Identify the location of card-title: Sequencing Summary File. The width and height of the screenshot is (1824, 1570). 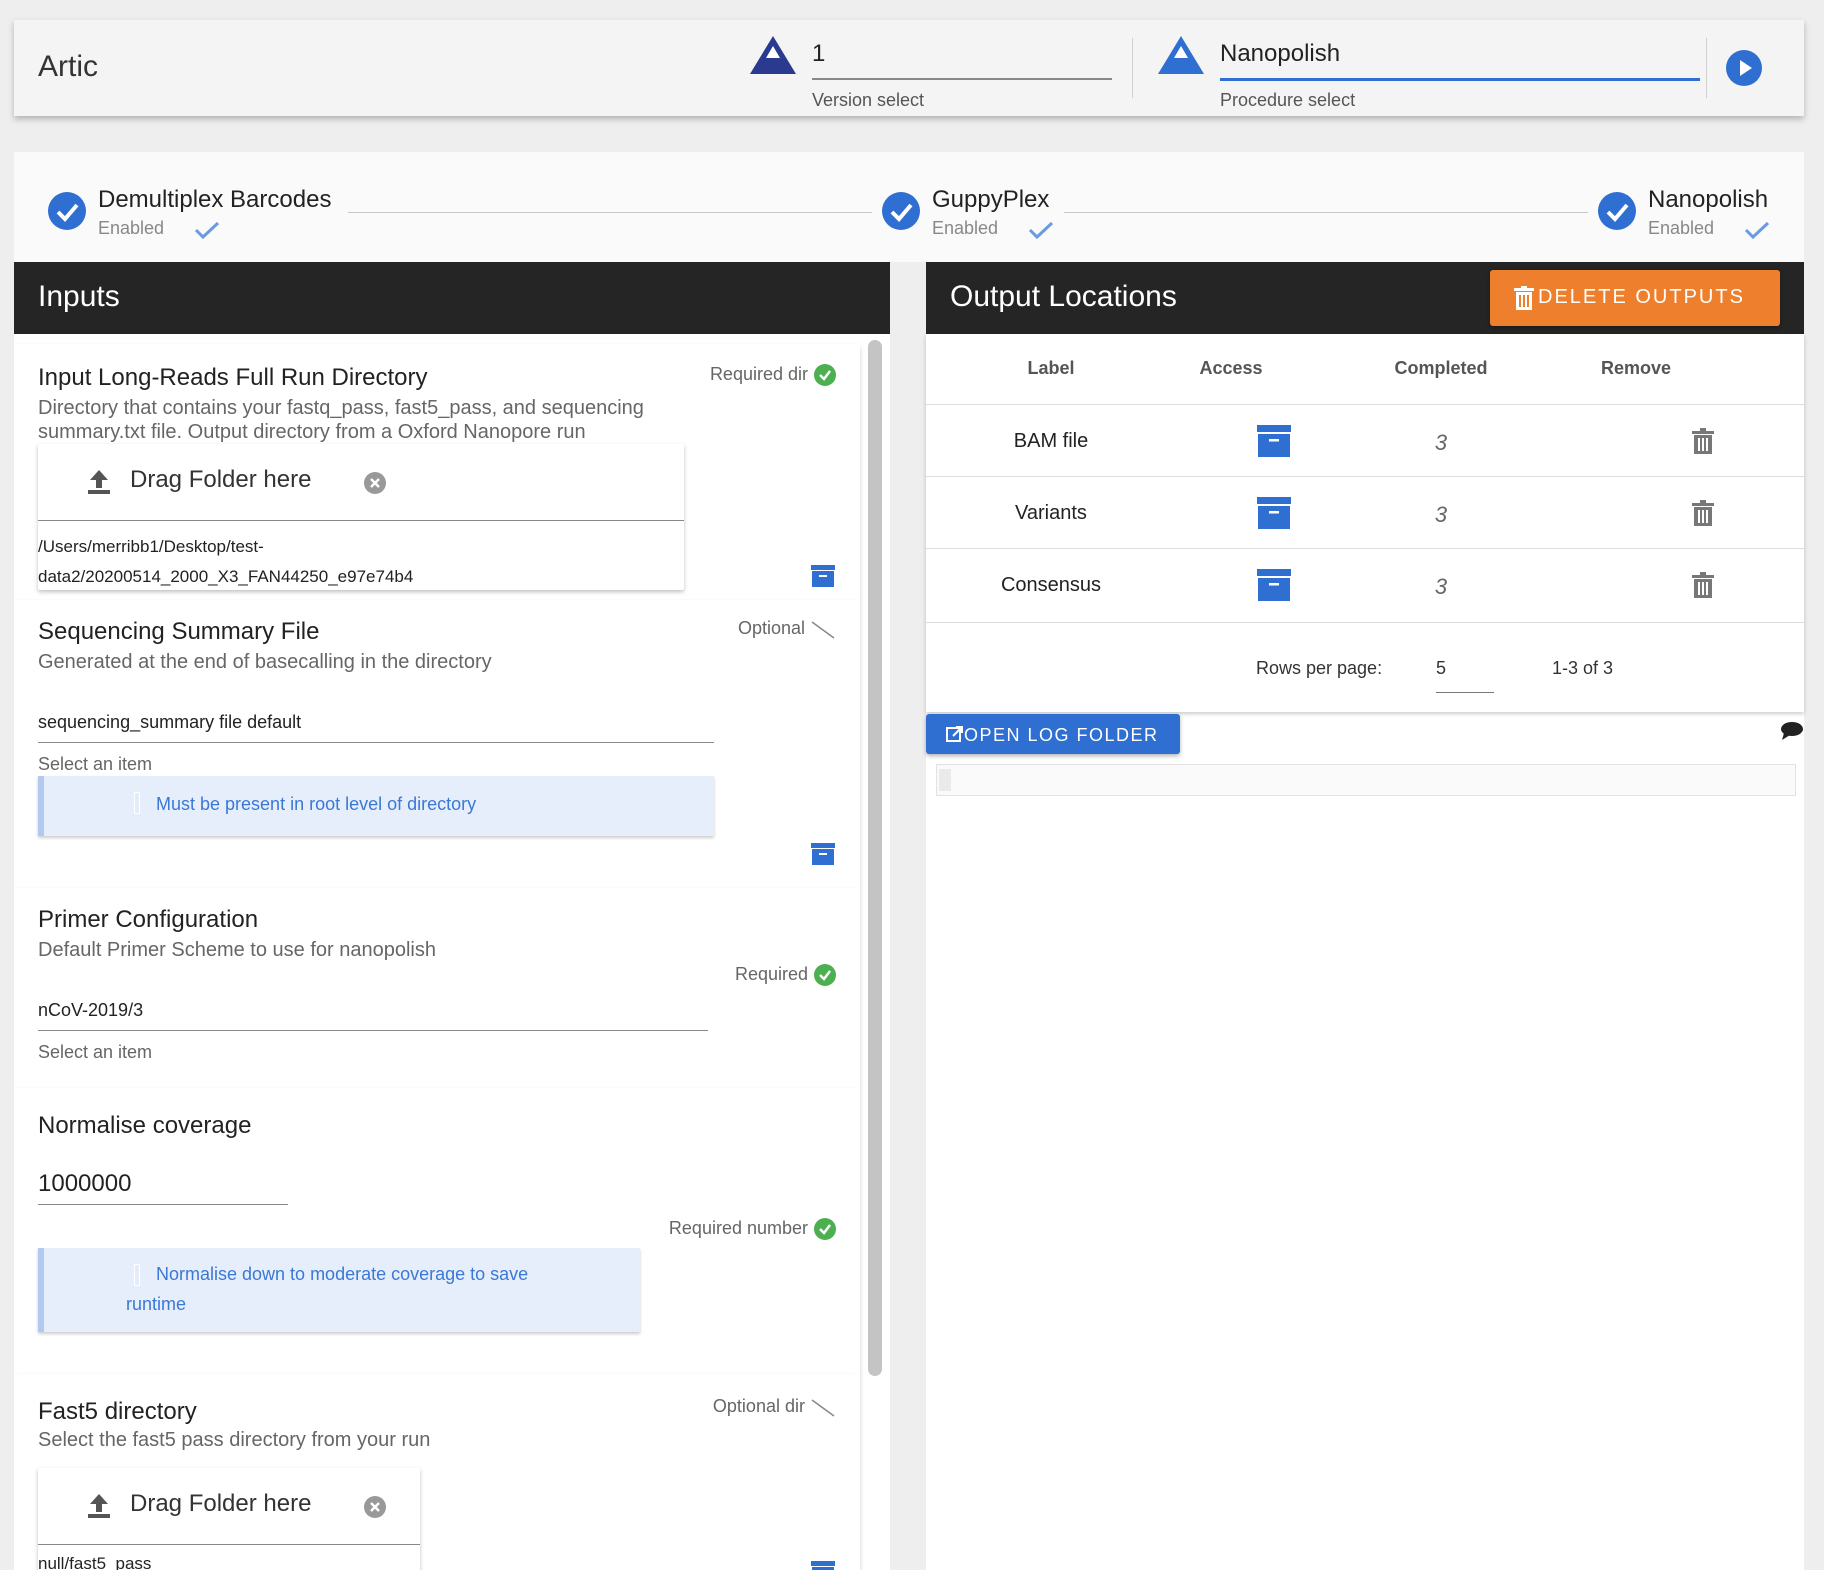
(179, 631).